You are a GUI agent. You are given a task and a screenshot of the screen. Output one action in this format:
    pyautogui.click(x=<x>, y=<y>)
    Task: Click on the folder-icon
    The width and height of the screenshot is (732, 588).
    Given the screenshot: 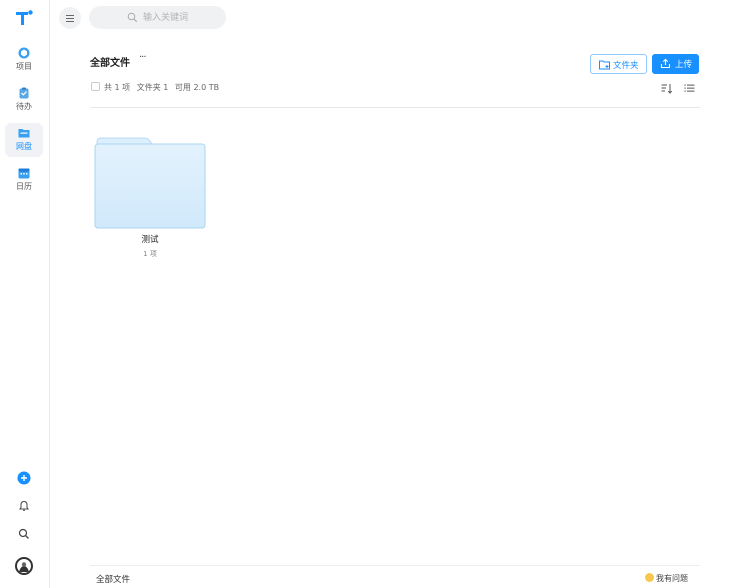 What is the action you would take?
    pyautogui.click(x=150, y=183)
    